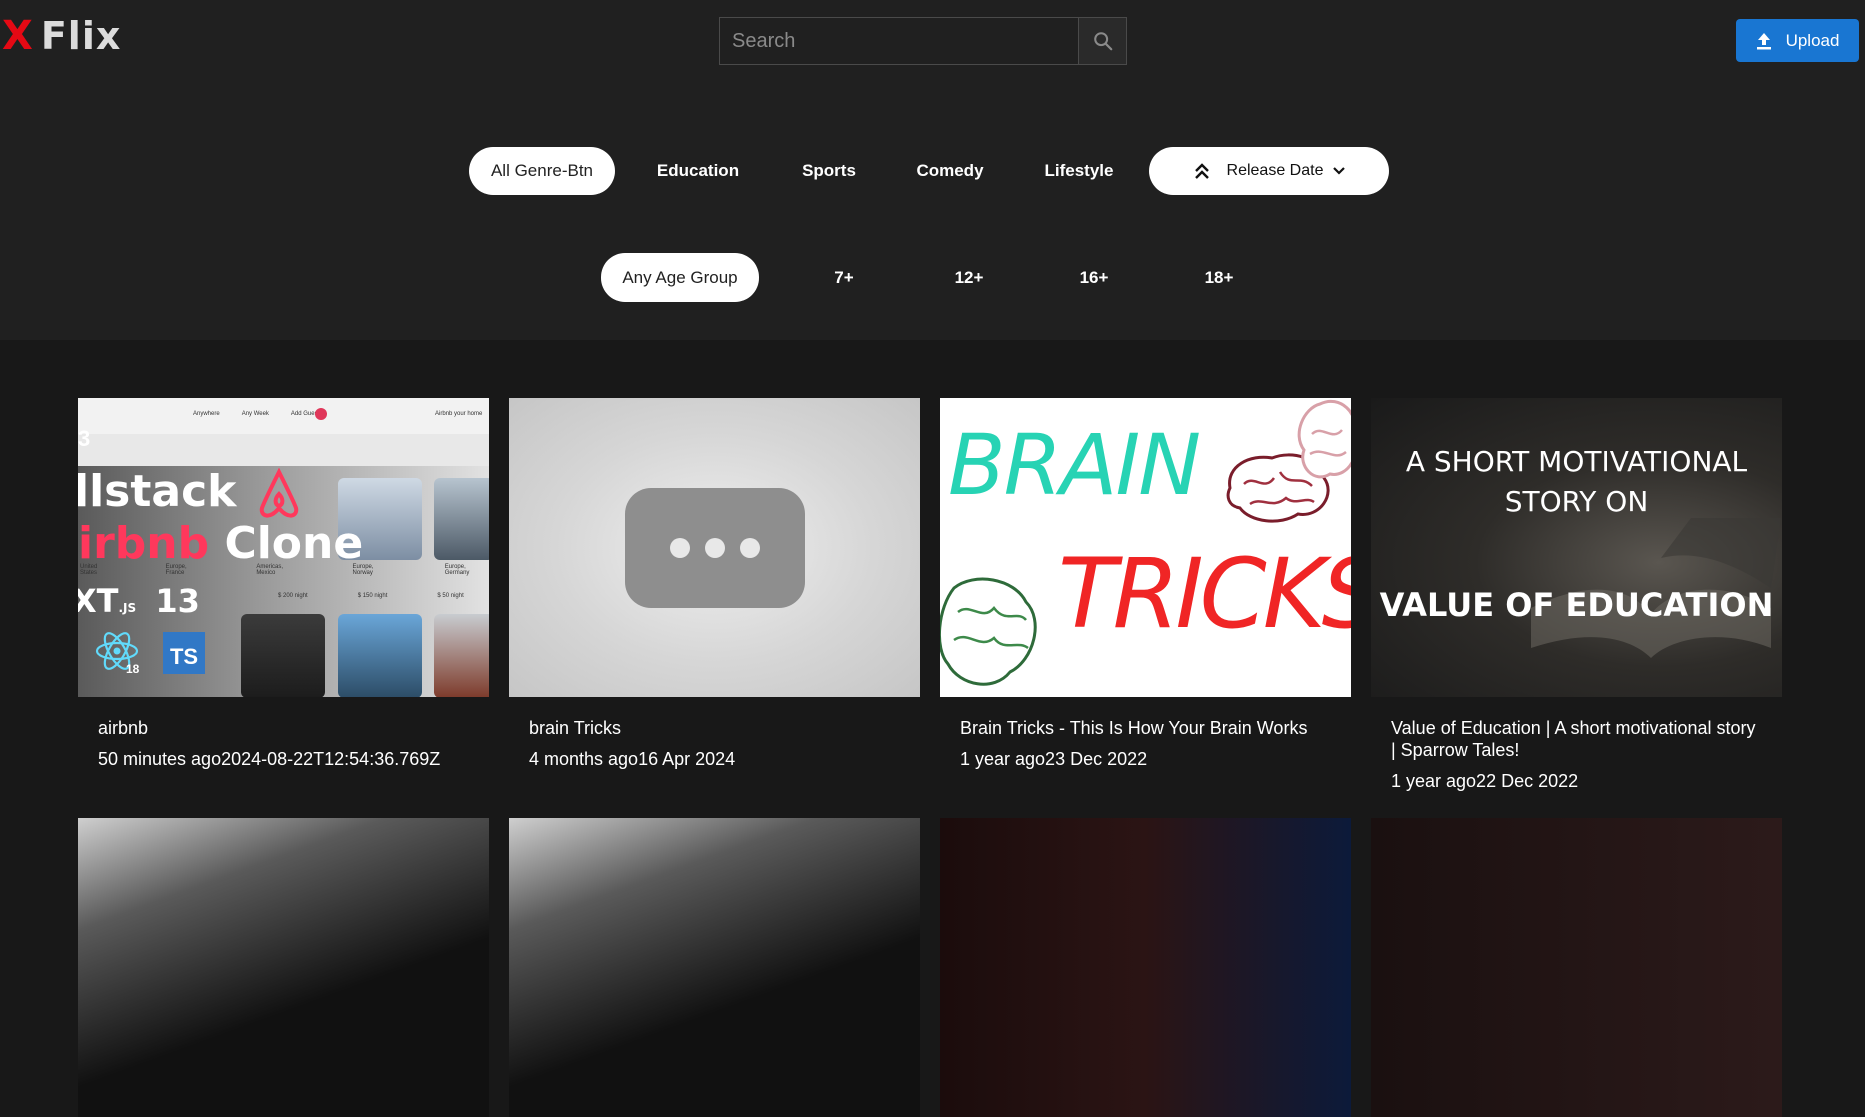 Image resolution: width=1865 pixels, height=1117 pixels. What do you see at coordinates (98, 601) in the screenshot?
I see `thumb-nextjs-text: XT` at bounding box center [98, 601].